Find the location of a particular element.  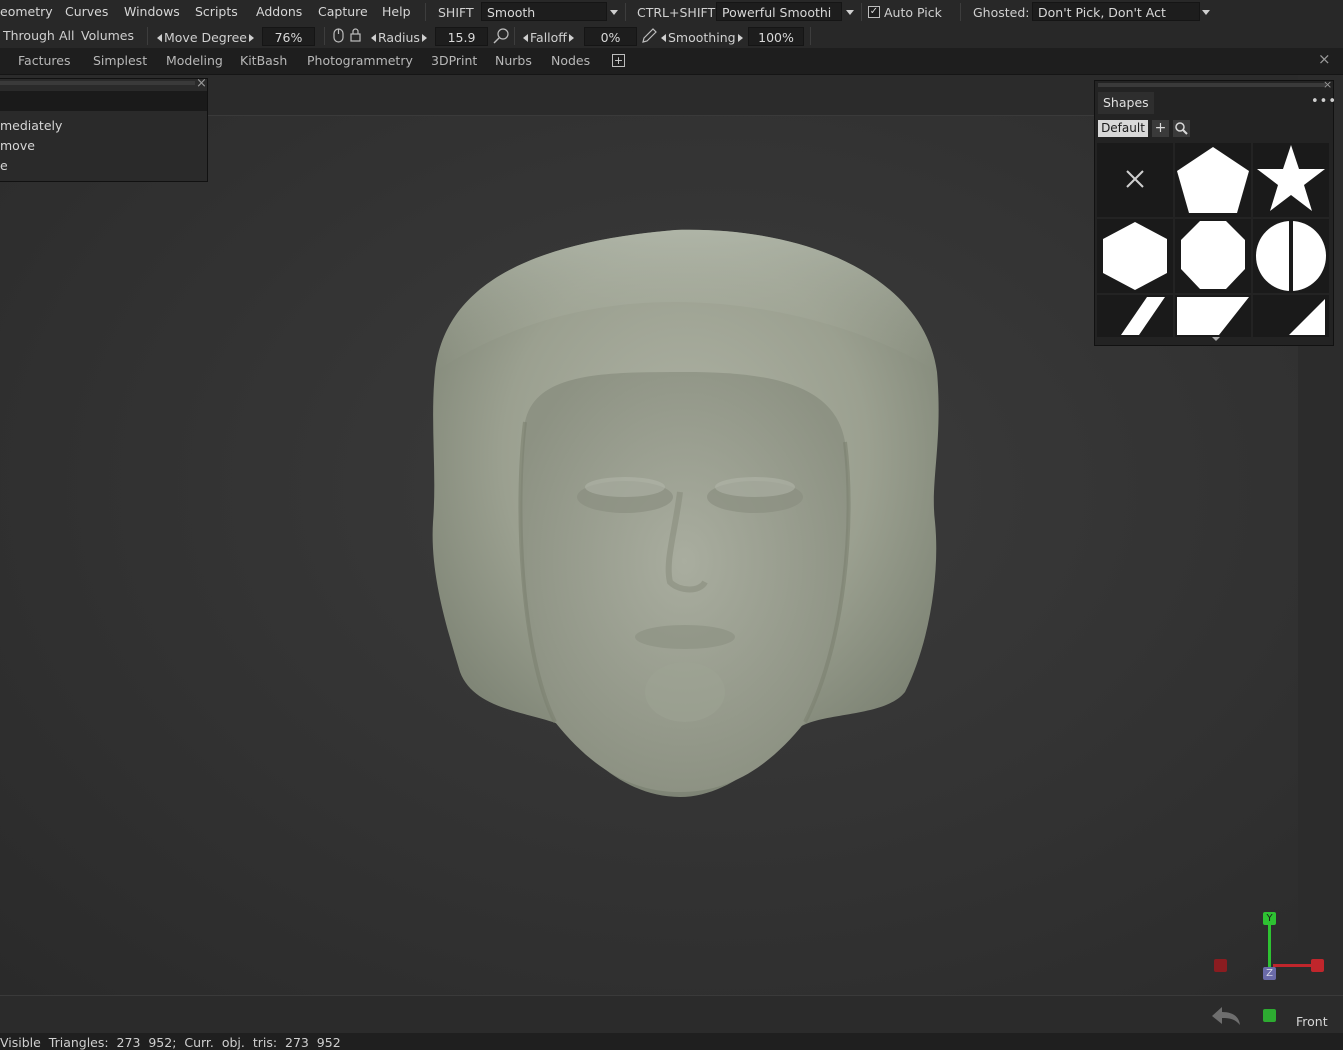

ctrl-shift-brush-select: Powerful Smoothi is located at coordinates (779, 11).